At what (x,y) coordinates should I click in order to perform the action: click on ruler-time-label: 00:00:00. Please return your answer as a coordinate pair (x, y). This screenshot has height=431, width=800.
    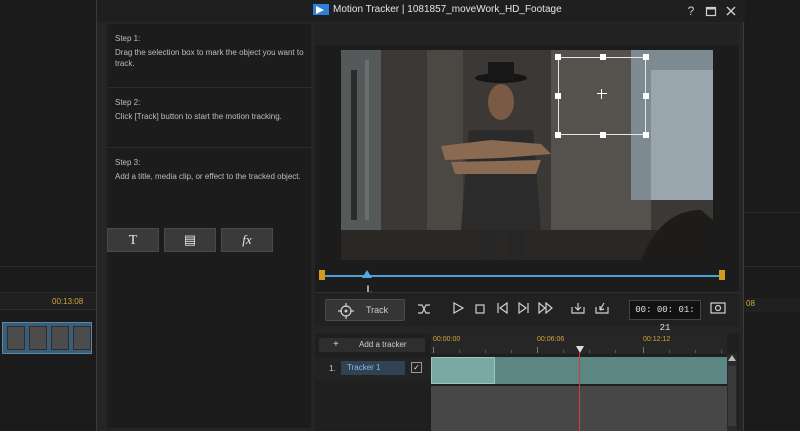
    Looking at the image, I should click on (447, 339).